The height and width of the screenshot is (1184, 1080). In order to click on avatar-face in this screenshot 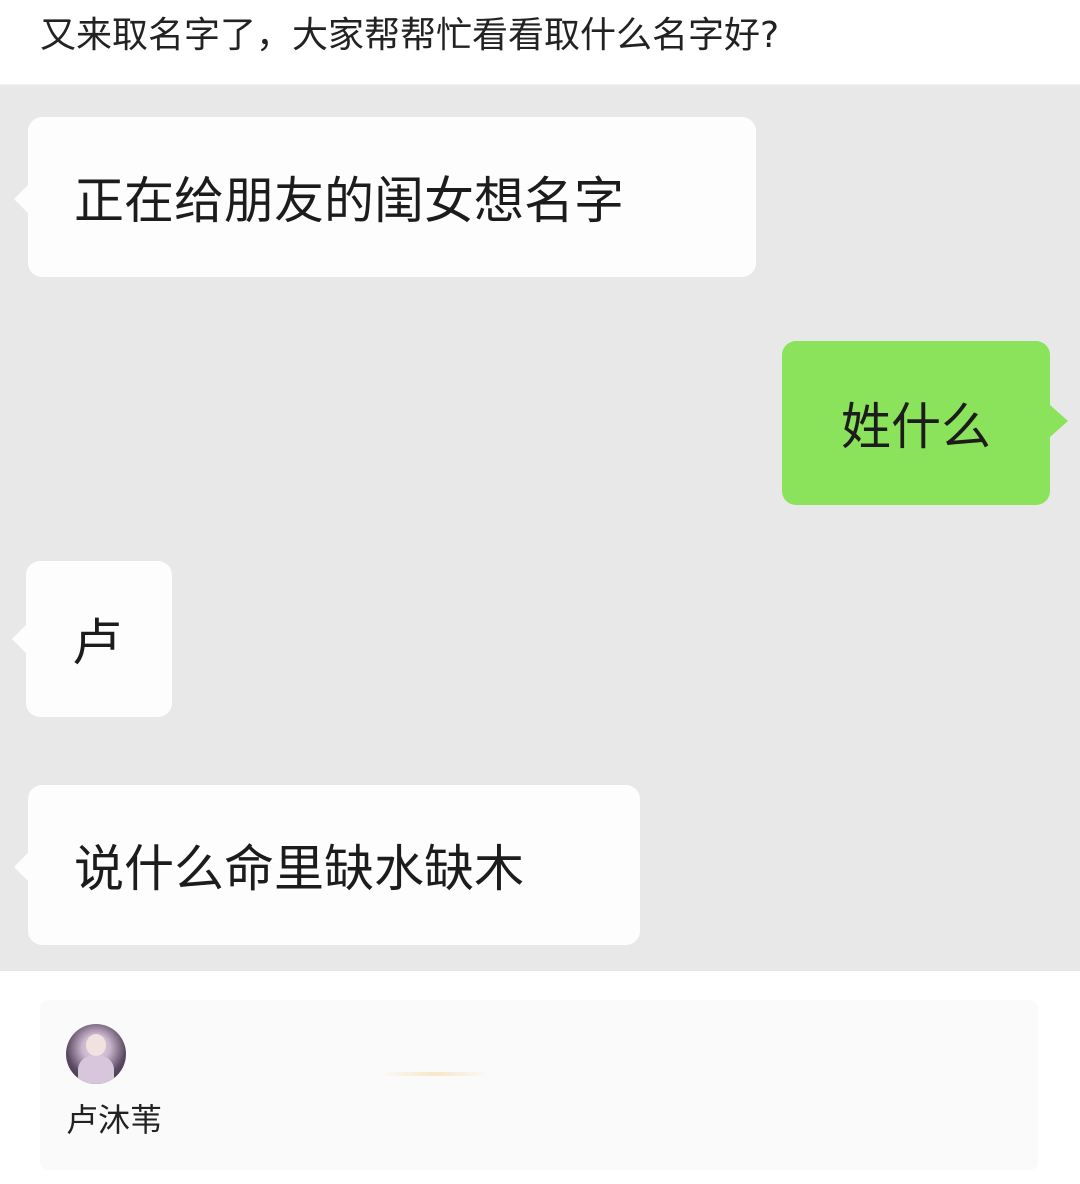, I will do `click(96, 1045)`.